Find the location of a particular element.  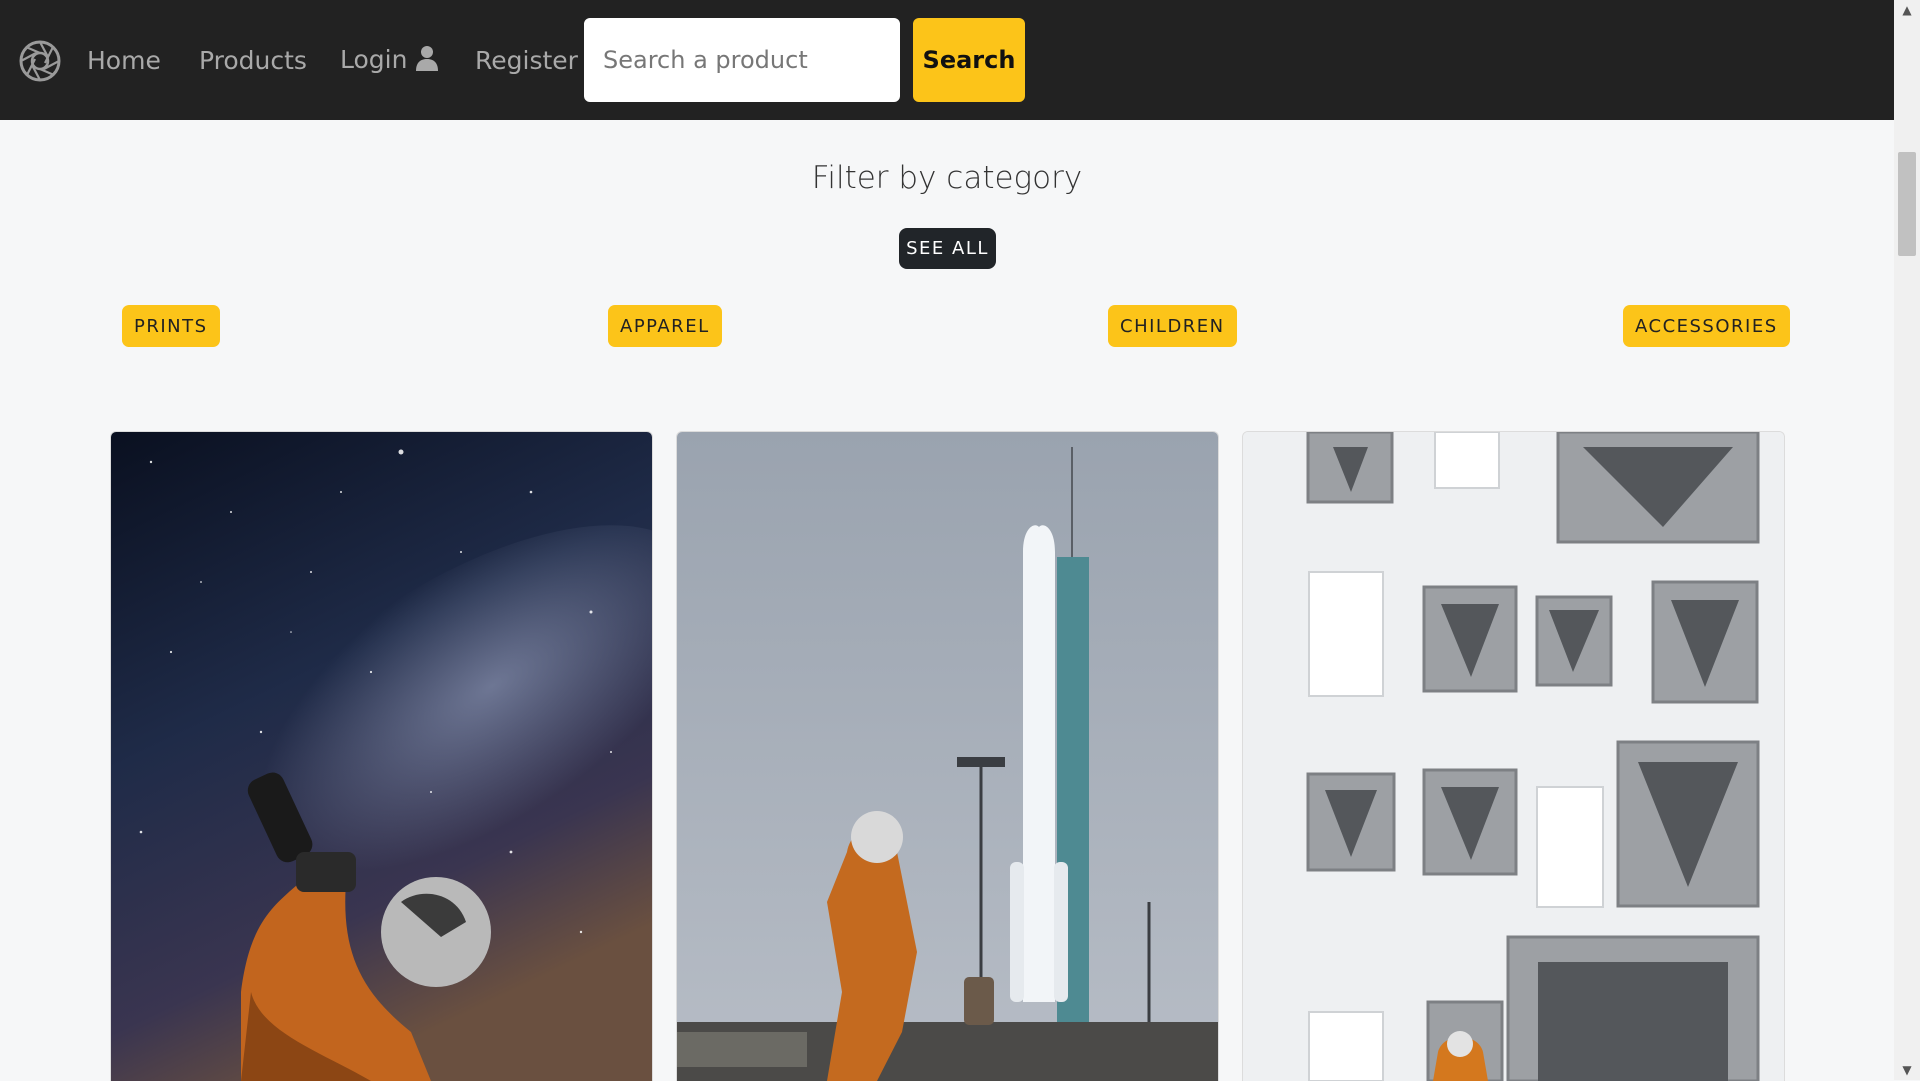

top-navbar: Home Products Login Register Search is located at coordinates (947, 60).